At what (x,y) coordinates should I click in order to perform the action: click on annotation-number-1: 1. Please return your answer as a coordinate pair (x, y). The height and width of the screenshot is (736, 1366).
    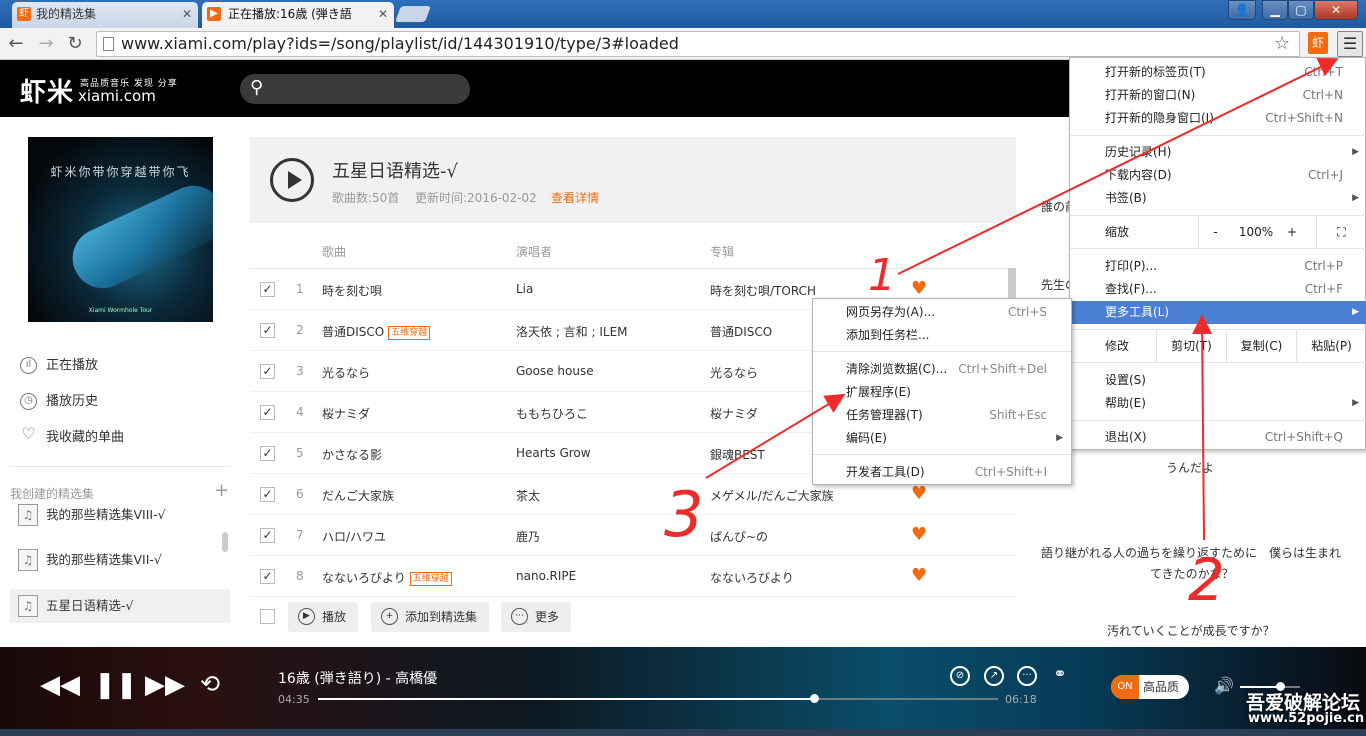
    Looking at the image, I should click on (882, 275).